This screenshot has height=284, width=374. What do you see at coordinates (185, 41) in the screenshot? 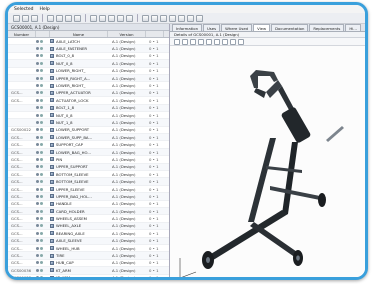
I see `pan-icon` at bounding box center [185, 41].